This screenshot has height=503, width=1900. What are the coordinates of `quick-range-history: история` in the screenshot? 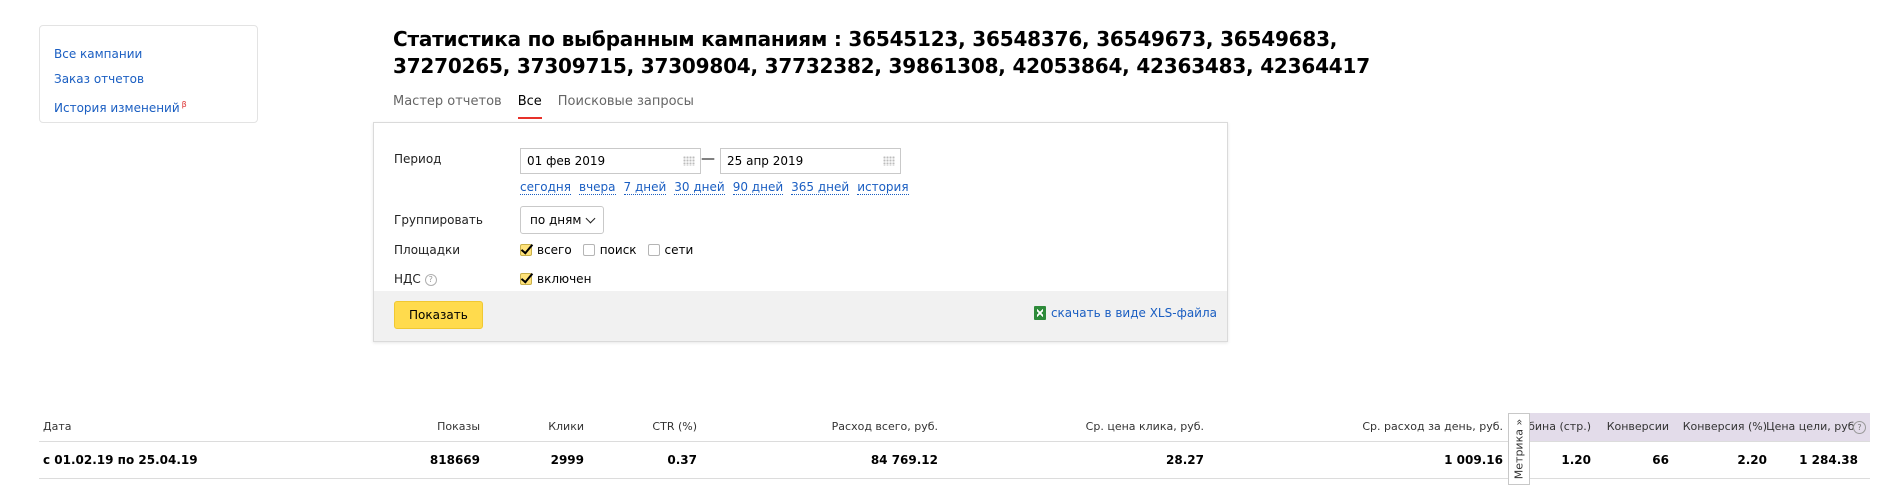 It's located at (883, 187).